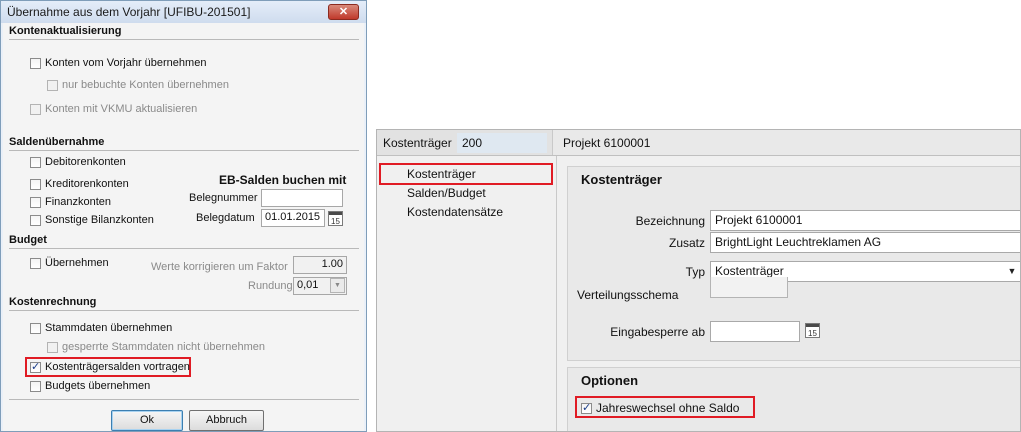 This screenshot has width=1021, height=432. I want to click on checkbox-row-kreditorenkonten: Kreditorenkonten, so click(79, 184).